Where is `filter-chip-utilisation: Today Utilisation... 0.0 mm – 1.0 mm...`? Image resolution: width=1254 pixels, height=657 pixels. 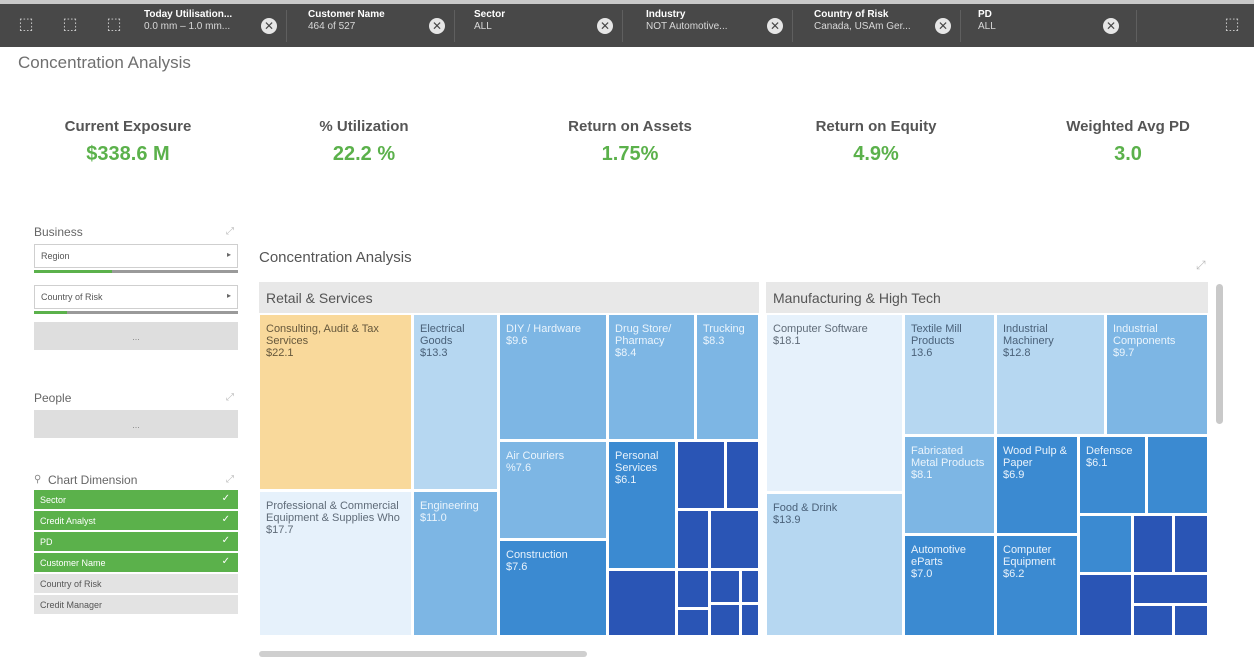 filter-chip-utilisation: Today Utilisation... 0.0 mm – 1.0 mm... is located at coordinates (188, 26).